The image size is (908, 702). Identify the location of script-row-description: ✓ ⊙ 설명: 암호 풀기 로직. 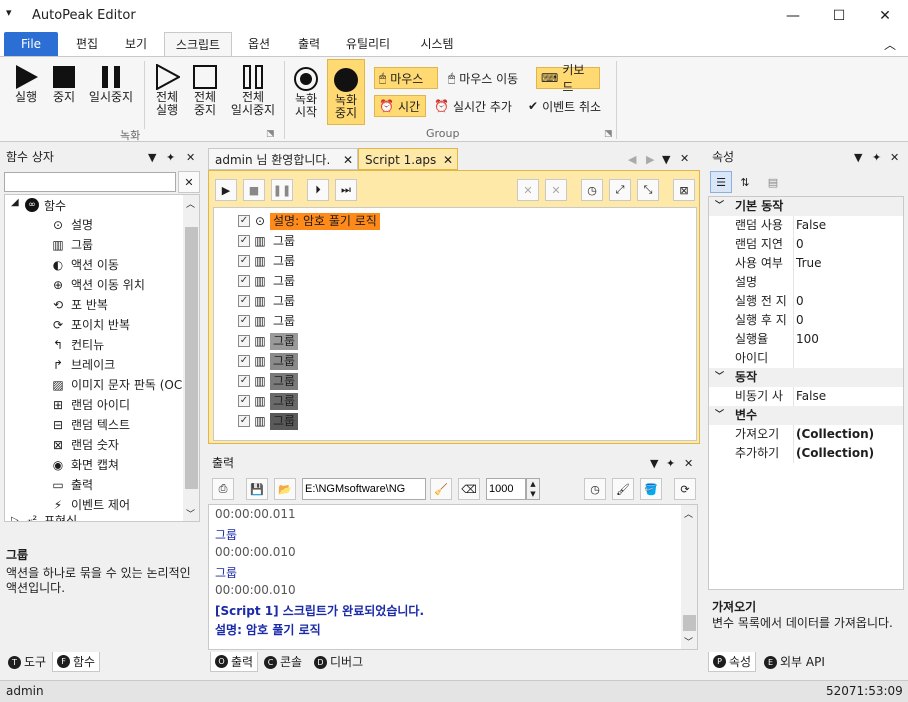
(309, 221).